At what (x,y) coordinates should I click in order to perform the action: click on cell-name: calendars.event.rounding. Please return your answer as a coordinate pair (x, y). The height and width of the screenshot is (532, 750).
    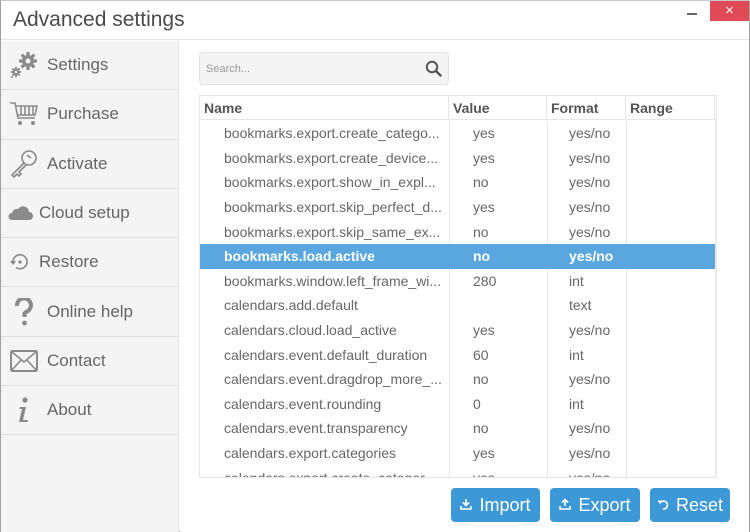
    Looking at the image, I should click on (303, 403).